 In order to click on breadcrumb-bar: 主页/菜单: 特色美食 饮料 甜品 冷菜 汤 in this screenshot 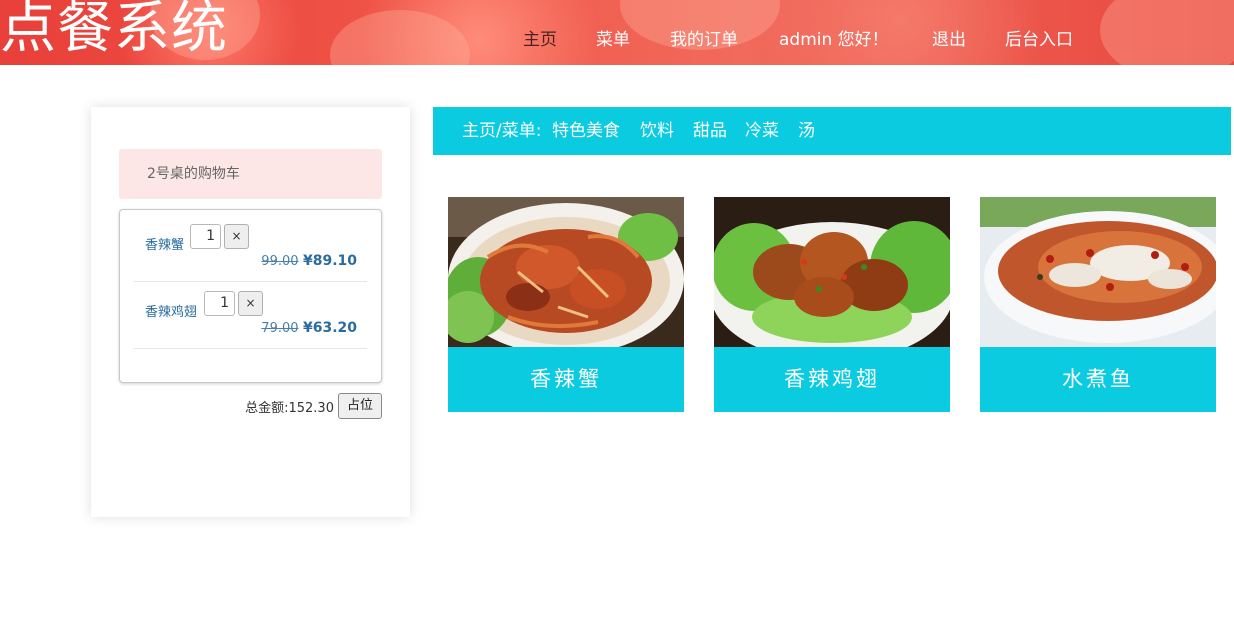, I will do `click(832, 131)`.